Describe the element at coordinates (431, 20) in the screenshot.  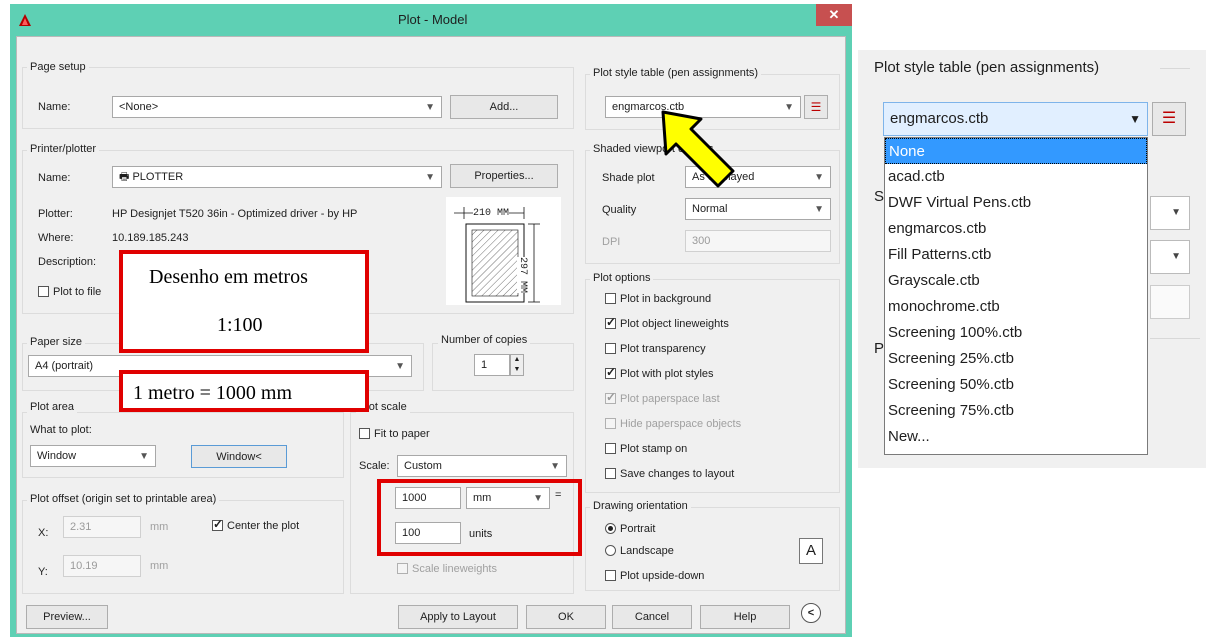
I see `title-bar: Plot - Model ✕` at that location.